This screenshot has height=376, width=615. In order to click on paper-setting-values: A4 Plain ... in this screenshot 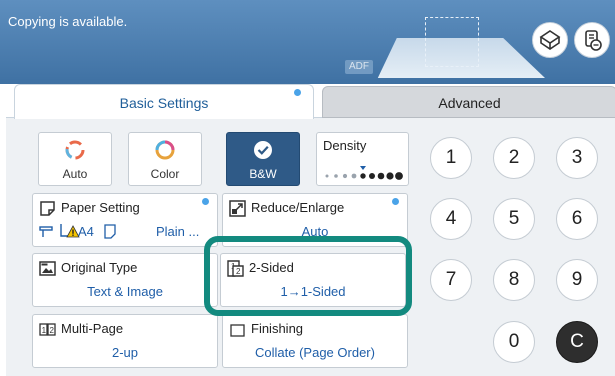, I will do `click(132, 232)`.